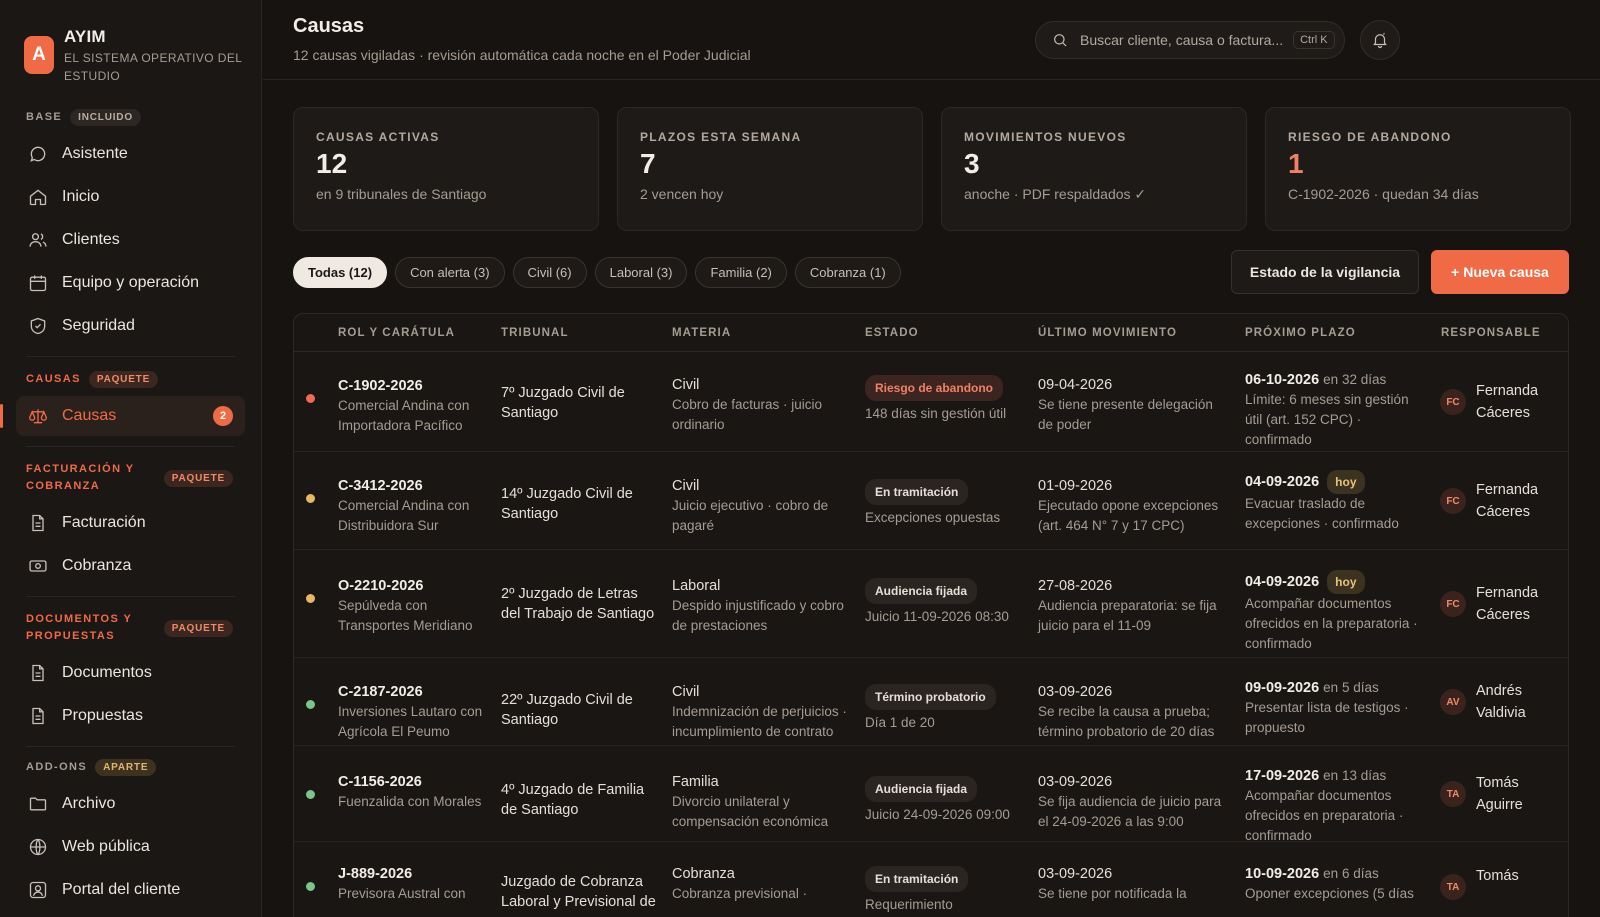 The width and height of the screenshot is (1600, 917). I want to click on case-plazo-fecha: 09-09-2026, so click(1282, 688).